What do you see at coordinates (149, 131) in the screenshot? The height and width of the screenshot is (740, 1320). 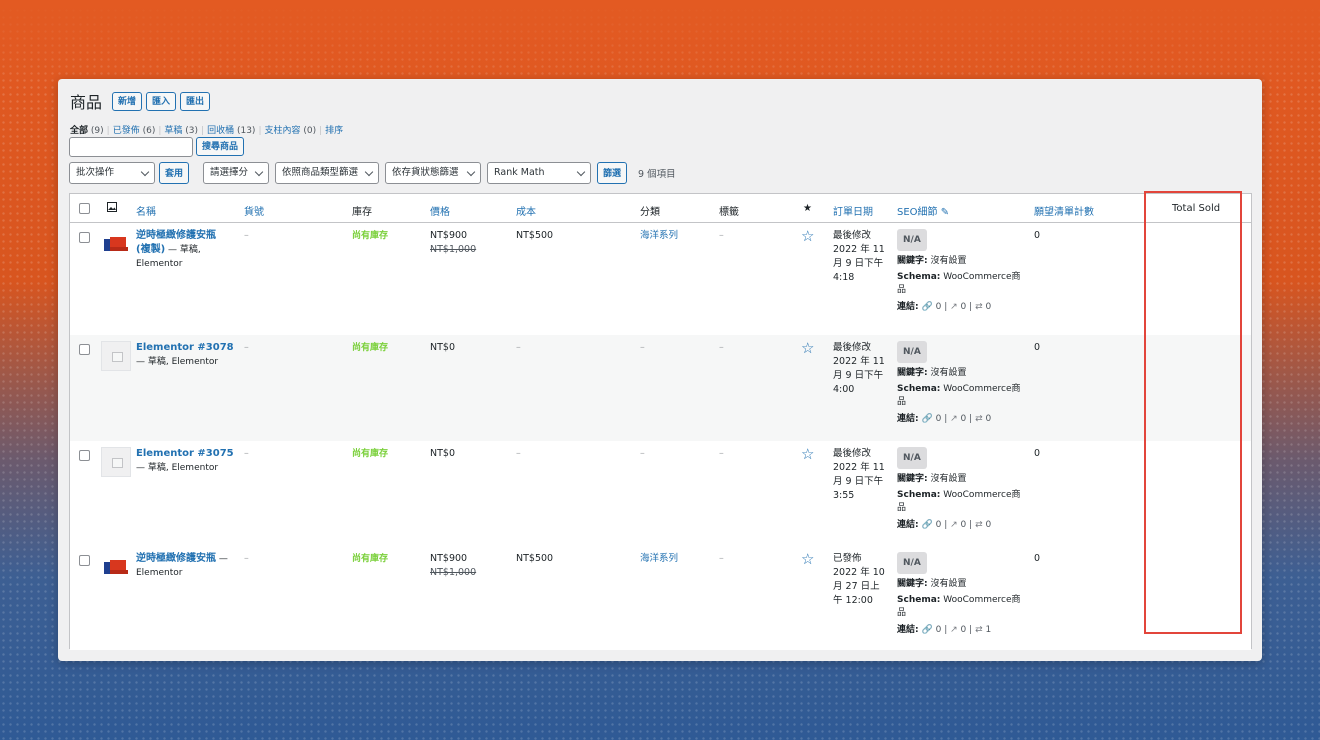 I see `status-count: (6)` at bounding box center [149, 131].